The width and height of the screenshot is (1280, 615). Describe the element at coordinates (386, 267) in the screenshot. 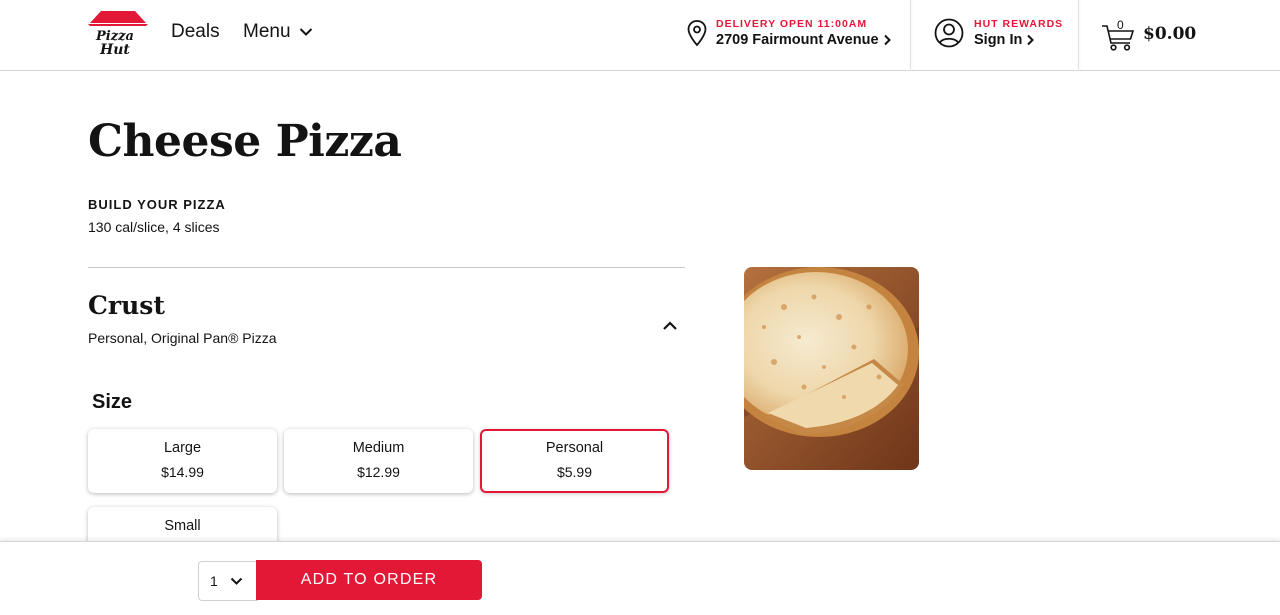

I see `section-divider` at that location.